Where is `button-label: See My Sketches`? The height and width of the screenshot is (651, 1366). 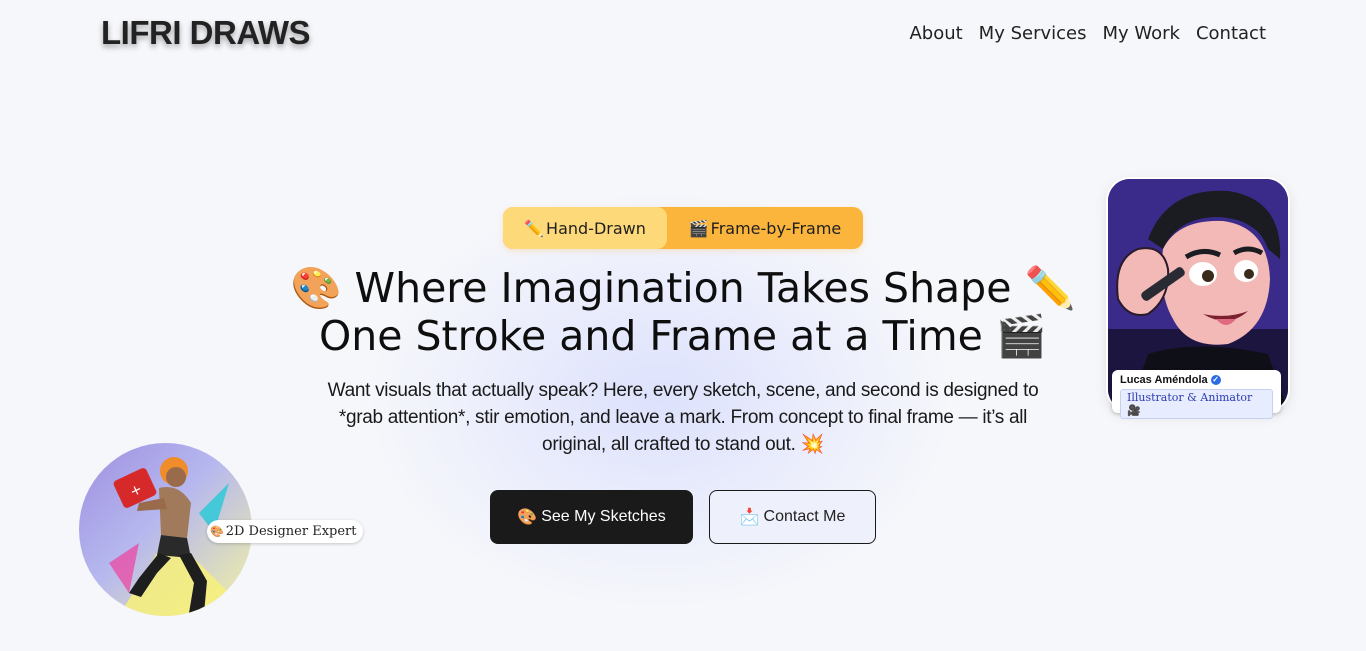 button-label: See My Sketches is located at coordinates (603, 516).